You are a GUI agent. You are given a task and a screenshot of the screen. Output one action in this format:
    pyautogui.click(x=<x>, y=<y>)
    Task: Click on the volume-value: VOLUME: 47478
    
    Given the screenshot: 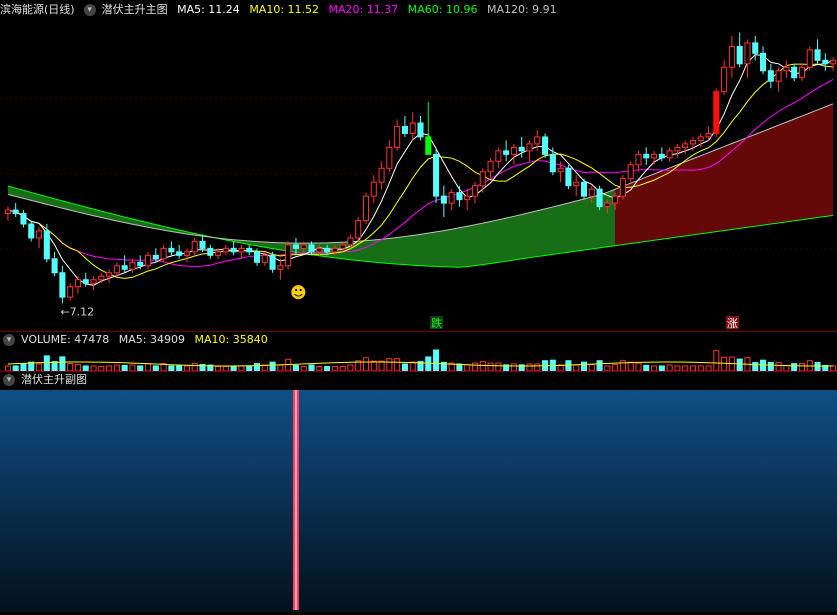 What is the action you would take?
    pyautogui.click(x=65, y=339)
    